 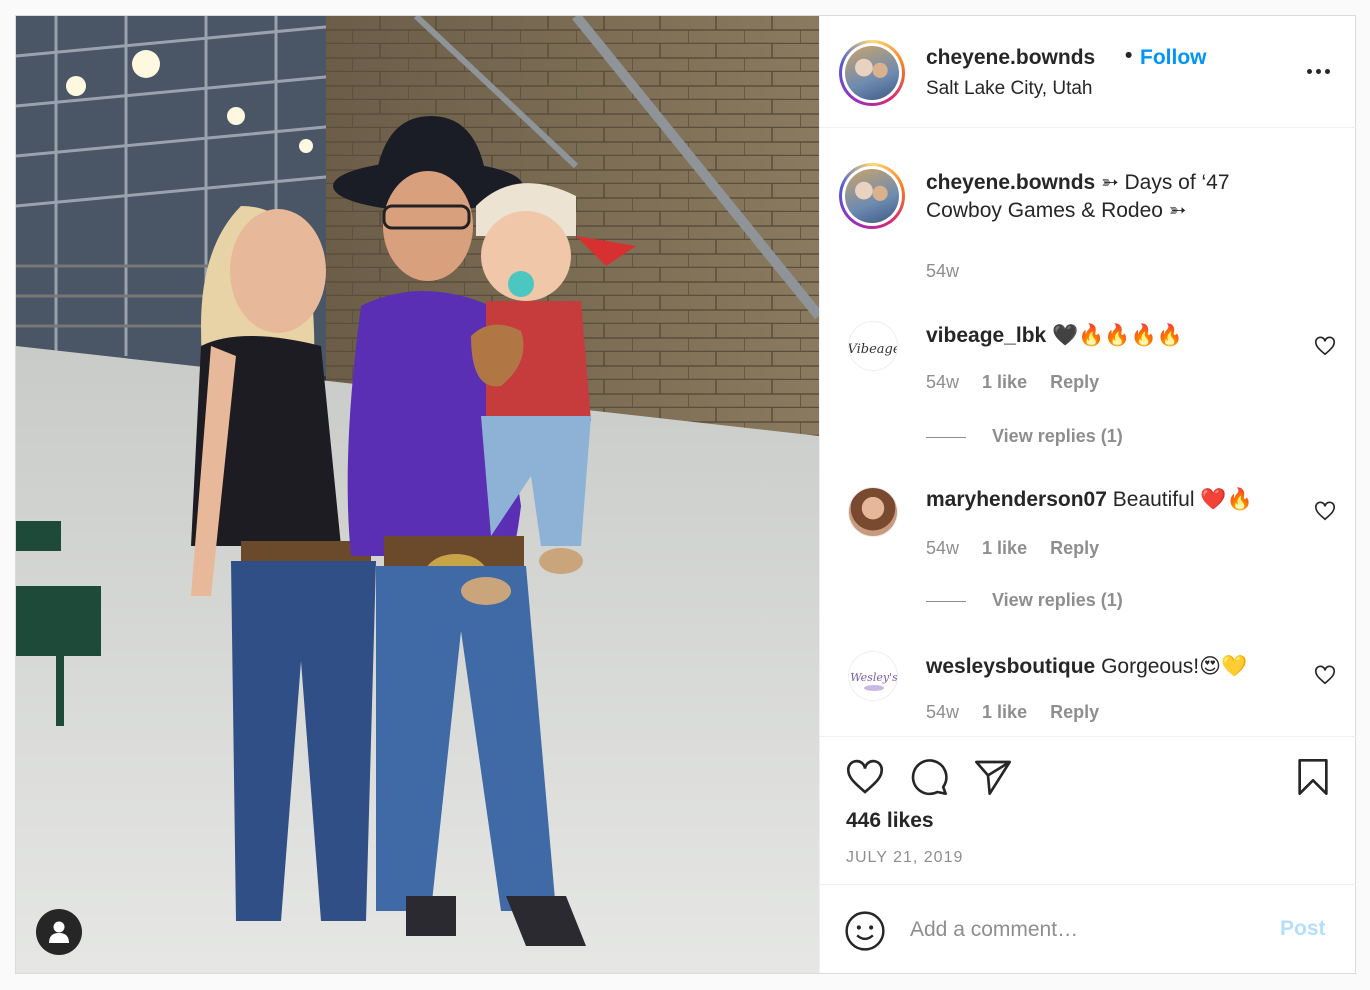 I want to click on follow-button: Follow, so click(x=1173, y=58).